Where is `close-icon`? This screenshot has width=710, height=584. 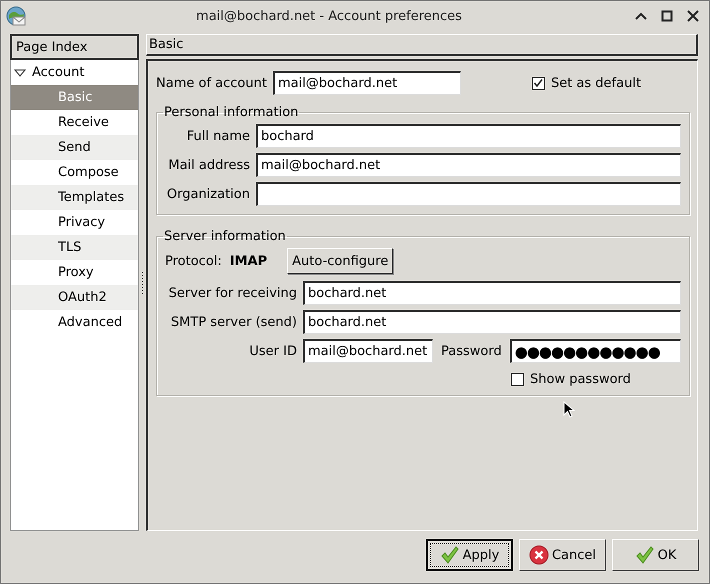
close-icon is located at coordinates (693, 16).